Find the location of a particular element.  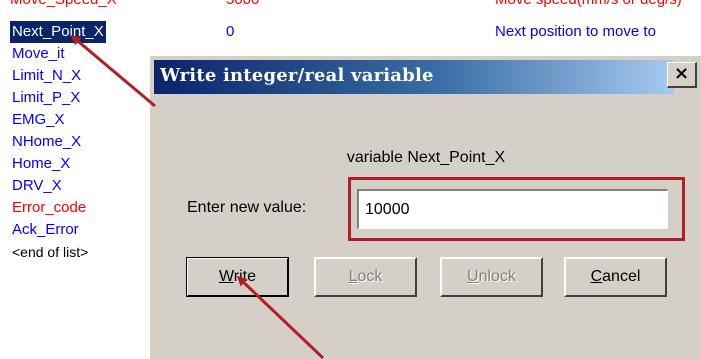

cropped-variable-value: 5000 is located at coordinates (242, 4).